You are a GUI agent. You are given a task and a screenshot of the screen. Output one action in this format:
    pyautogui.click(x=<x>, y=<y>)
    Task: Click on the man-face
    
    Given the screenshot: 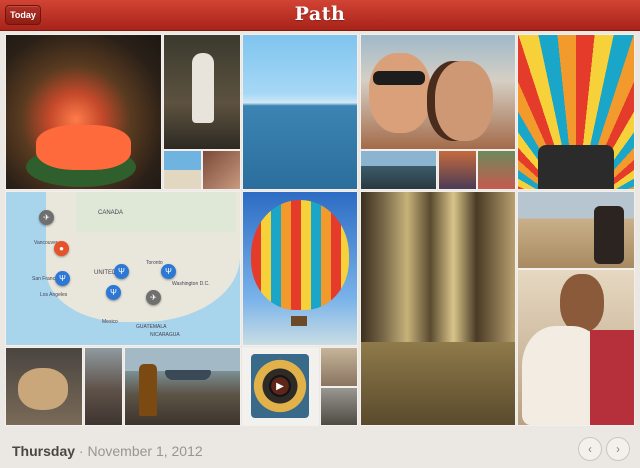 What is the action you would take?
    pyautogui.click(x=400, y=93)
    